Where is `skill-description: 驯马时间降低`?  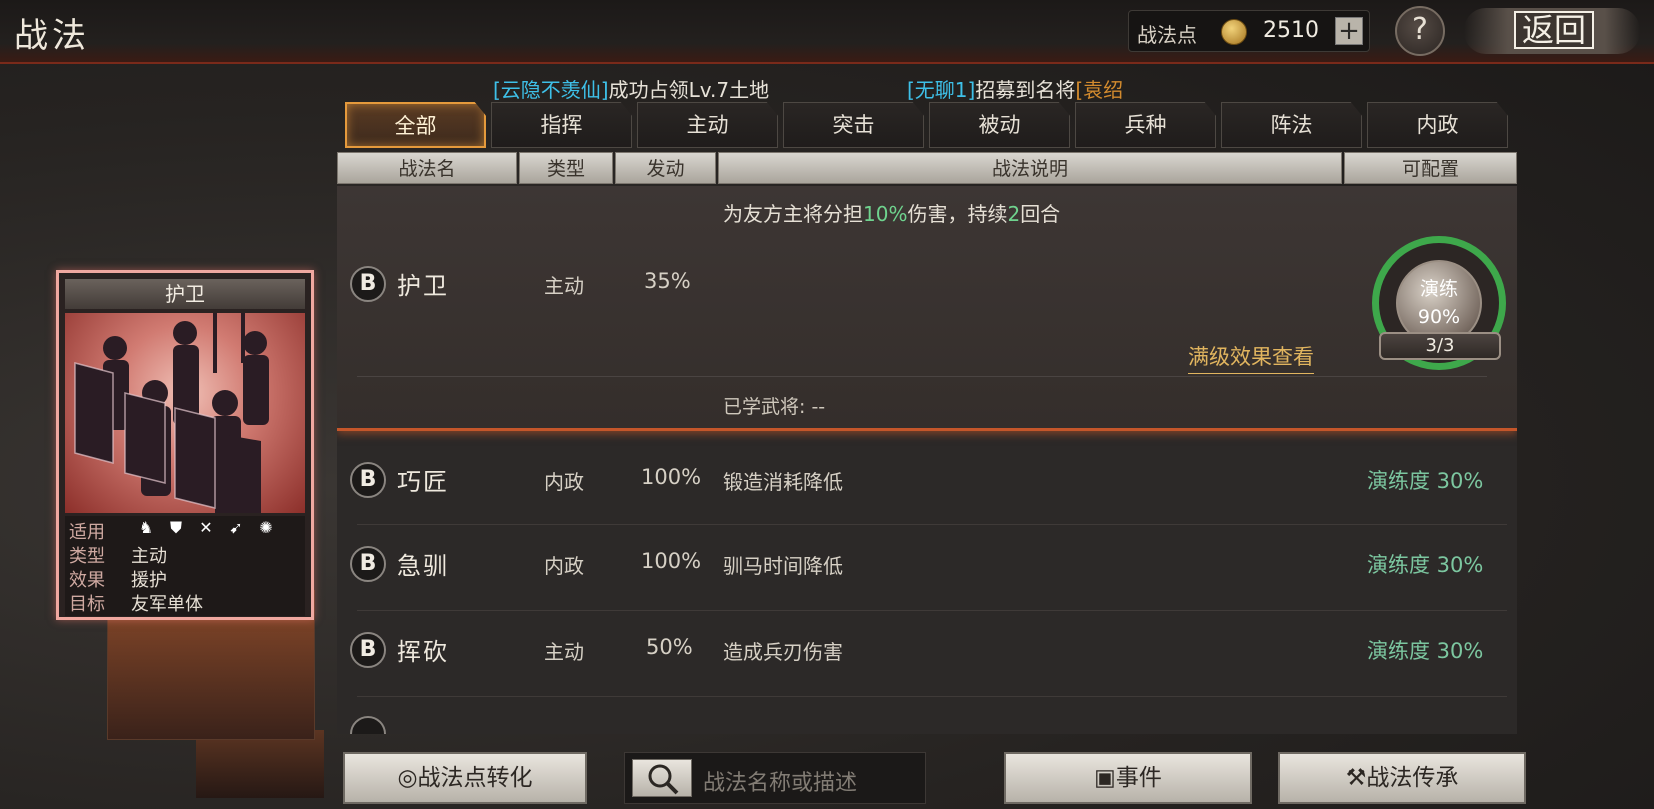 skill-description: 驯马时间降低 is located at coordinates (783, 566).